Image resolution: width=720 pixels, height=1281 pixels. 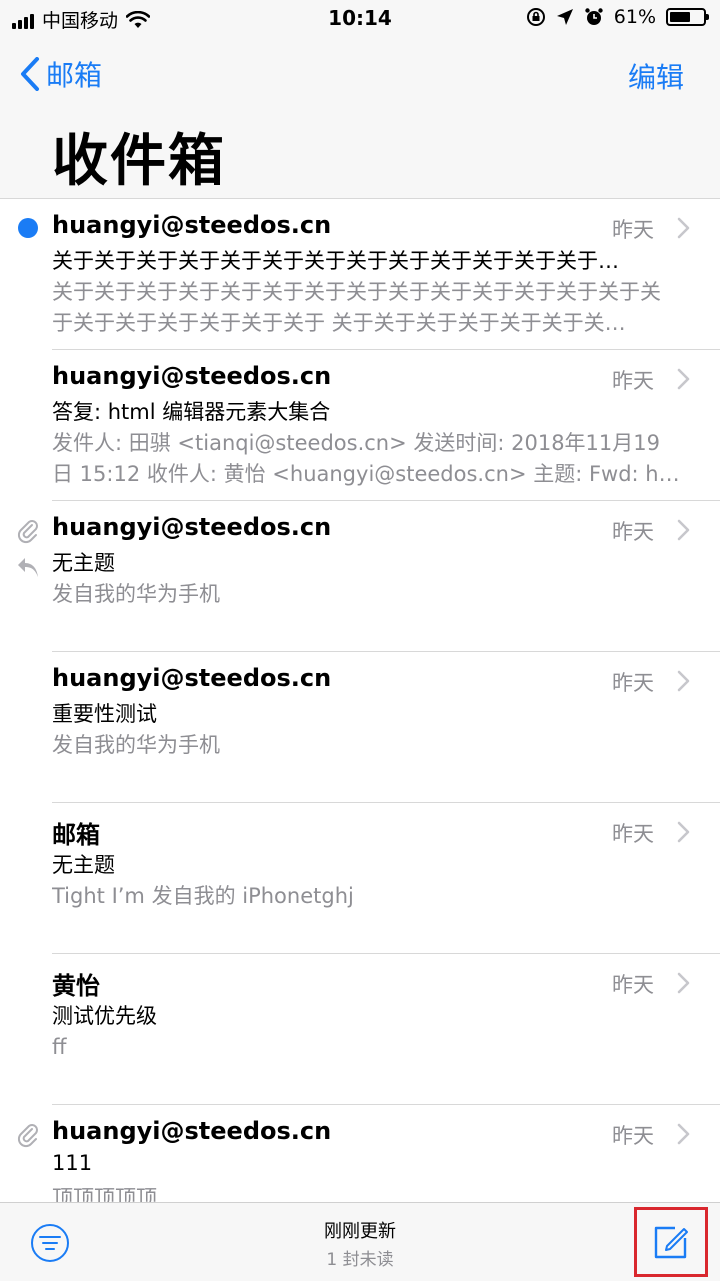 What do you see at coordinates (28, 228) in the screenshot?
I see `unread-dot-icon` at bounding box center [28, 228].